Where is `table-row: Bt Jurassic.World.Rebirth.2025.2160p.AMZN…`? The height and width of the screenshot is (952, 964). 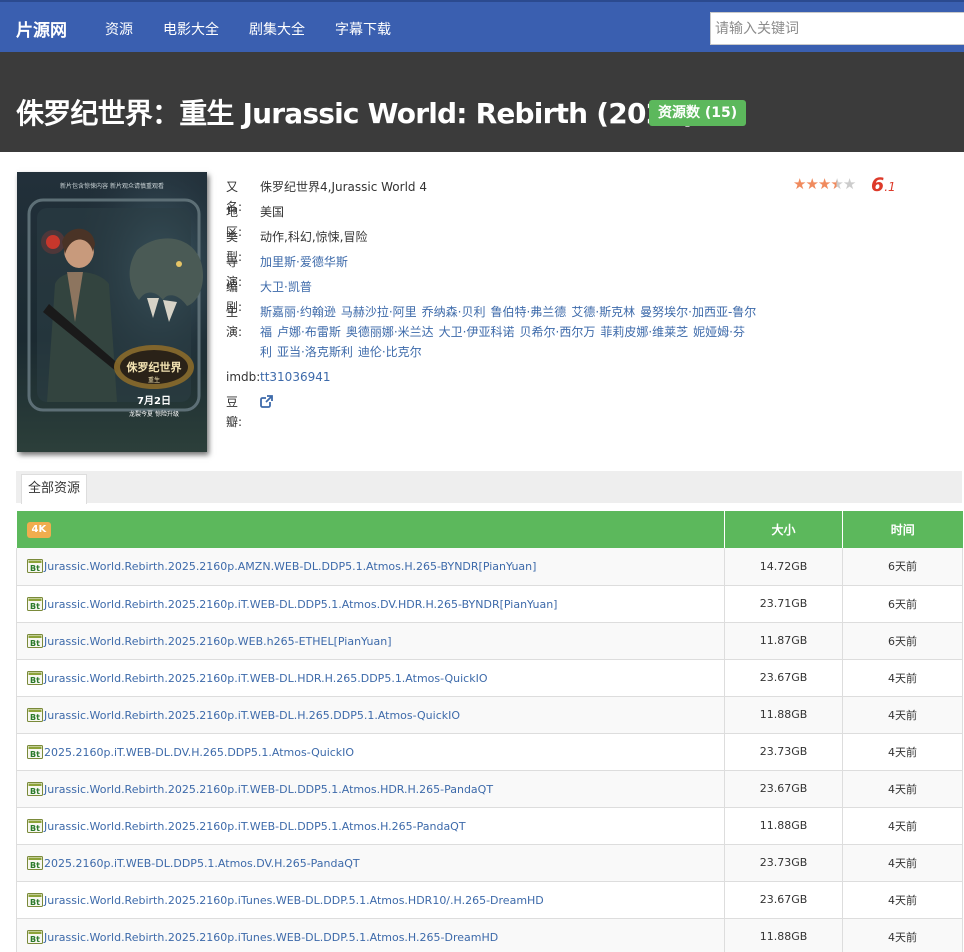 table-row: Bt Jurassic.World.Rebirth.2025.2160p.AMZN… is located at coordinates (489, 567).